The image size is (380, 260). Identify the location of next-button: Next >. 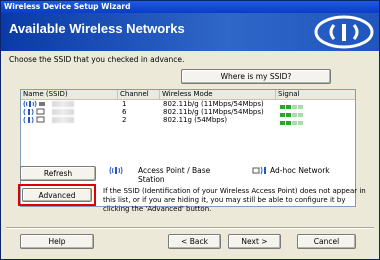
(254, 241).